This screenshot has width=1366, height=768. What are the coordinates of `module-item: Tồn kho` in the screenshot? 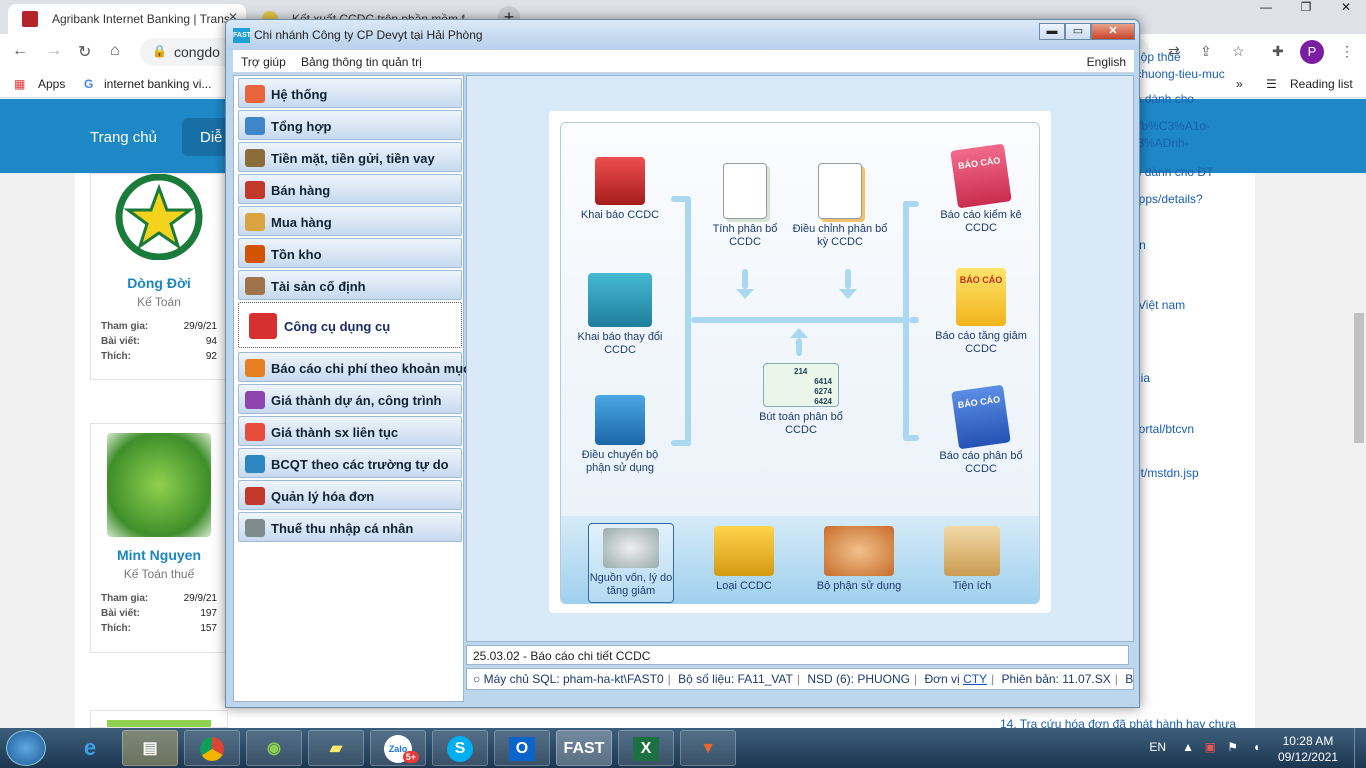 It's located at (350, 253).